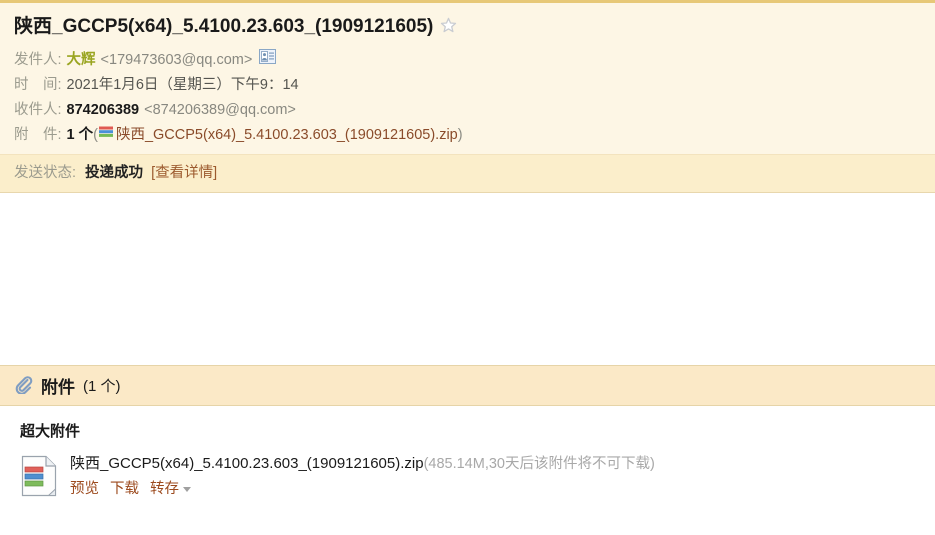  I want to click on zip-file-icon, so click(105, 135).